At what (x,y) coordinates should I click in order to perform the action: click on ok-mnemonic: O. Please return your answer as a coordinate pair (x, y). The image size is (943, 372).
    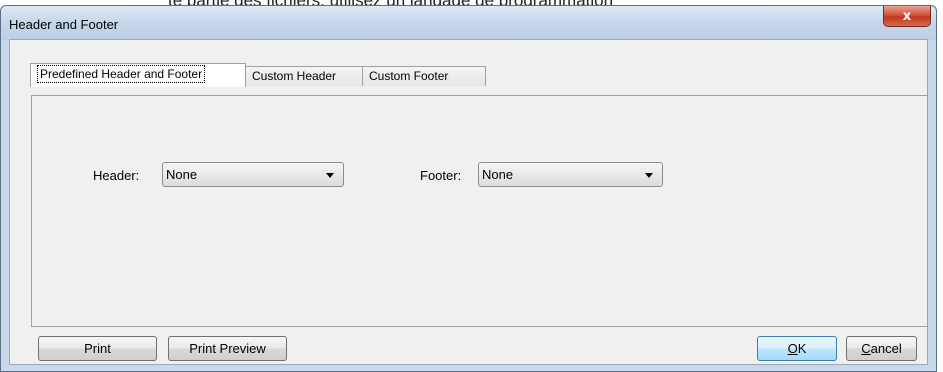
    Looking at the image, I should click on (792, 348).